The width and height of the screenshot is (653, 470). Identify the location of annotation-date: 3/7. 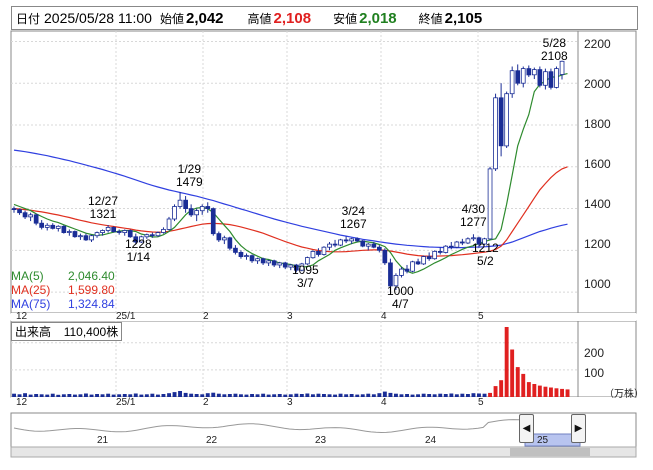
(305, 283).